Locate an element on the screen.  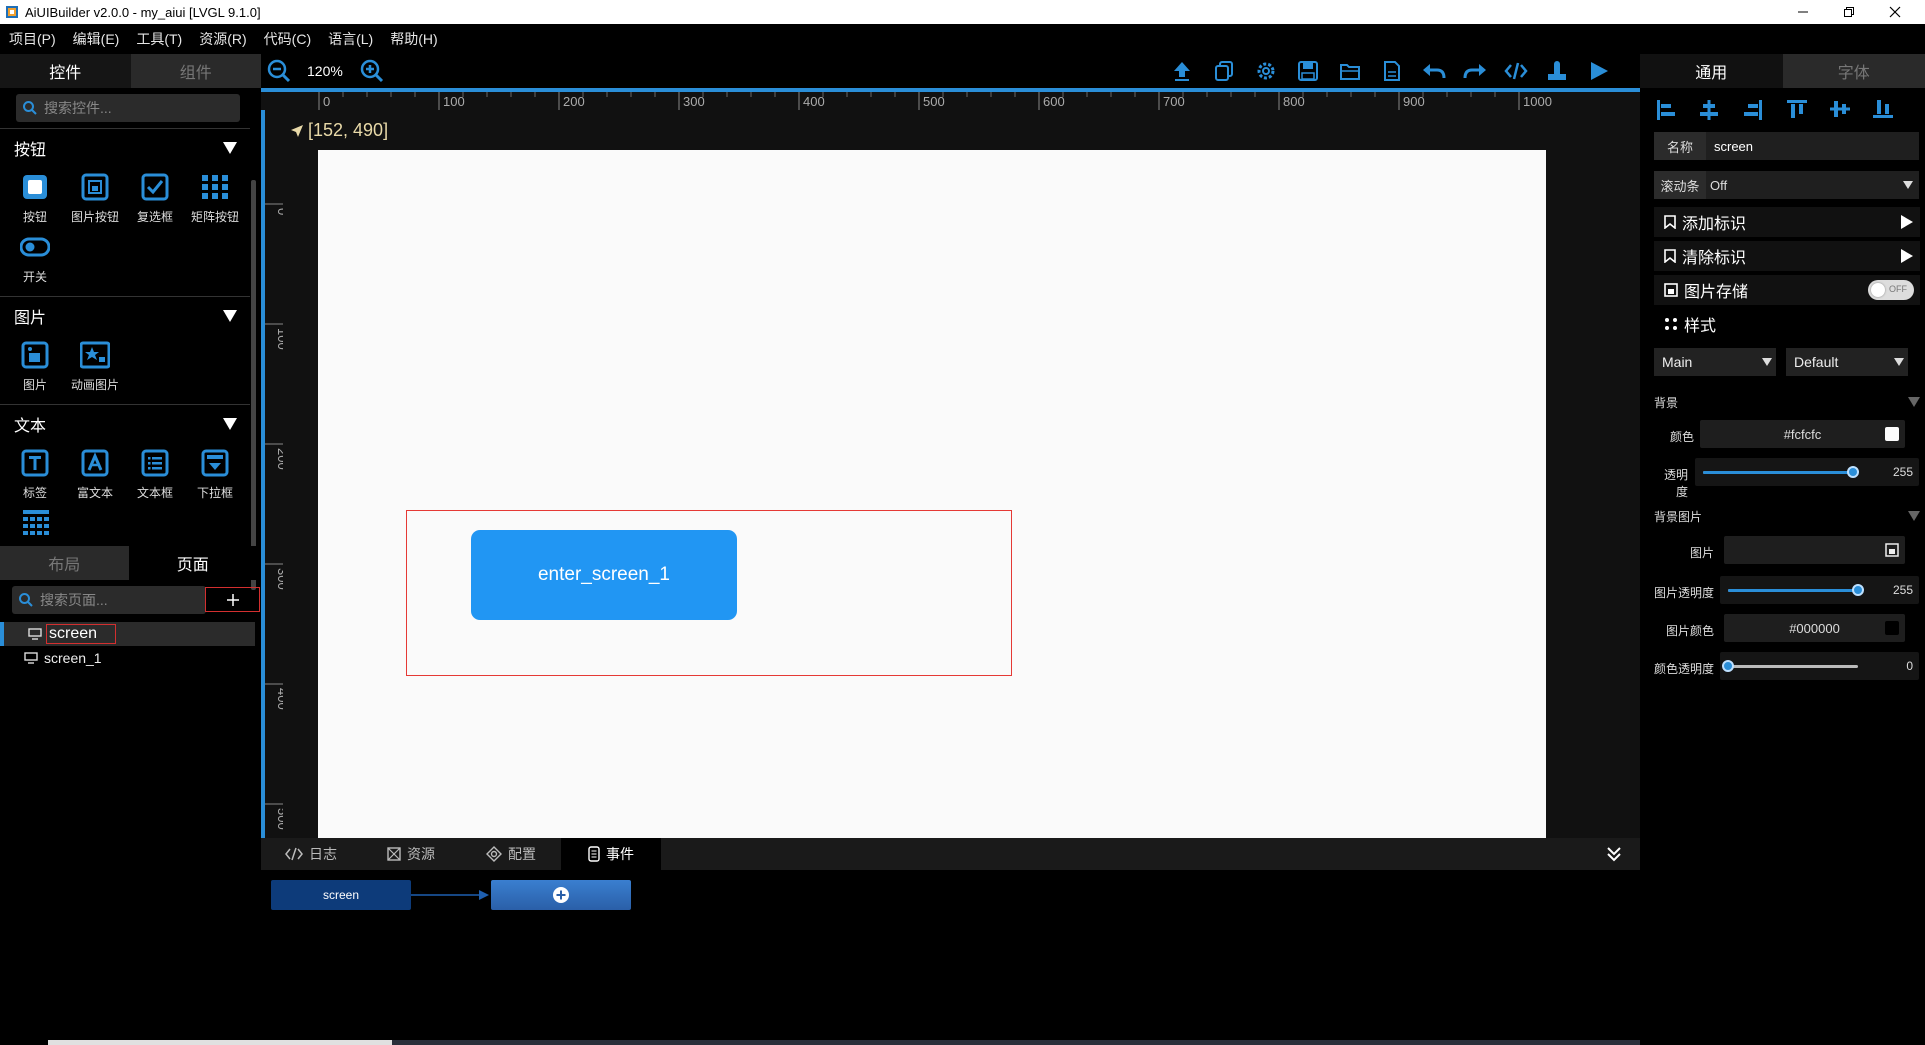
align-left-icon is located at coordinates (1666, 110).